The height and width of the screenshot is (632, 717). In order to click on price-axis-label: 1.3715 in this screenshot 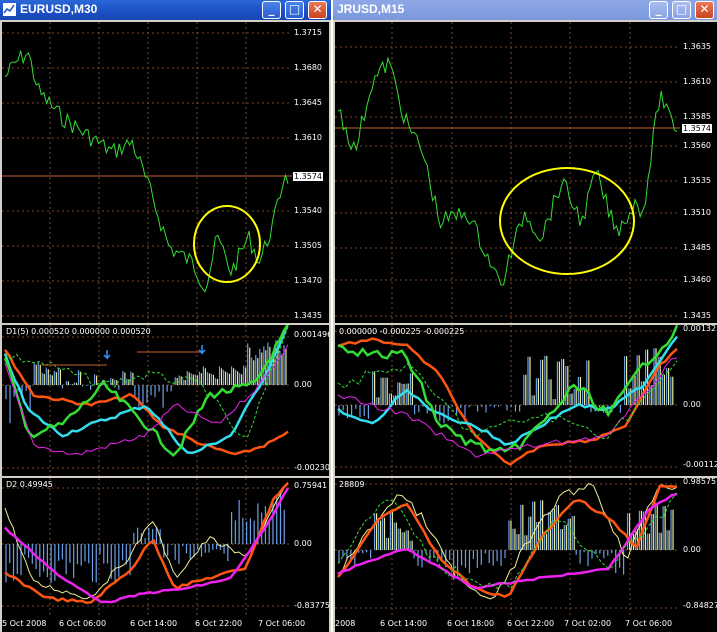, I will do `click(308, 32)`.